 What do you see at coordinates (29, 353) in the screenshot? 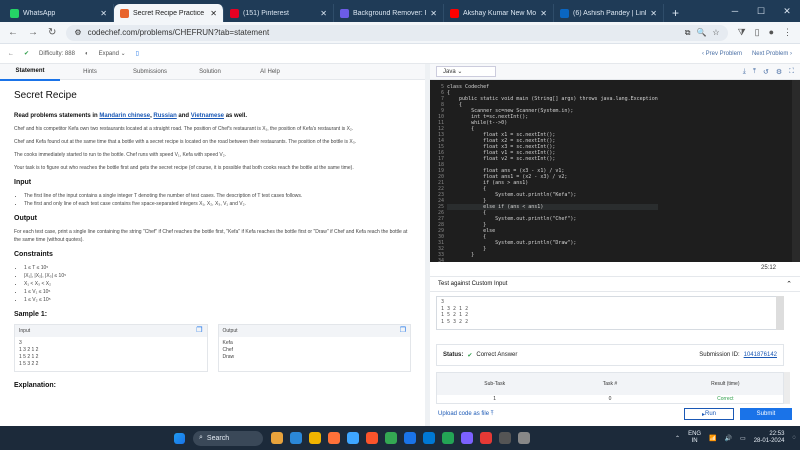
I see `sample-input-text: 3 1 3 2 1 2 1 5 2 1 2 1 5 3 2 2` at bounding box center [29, 353].